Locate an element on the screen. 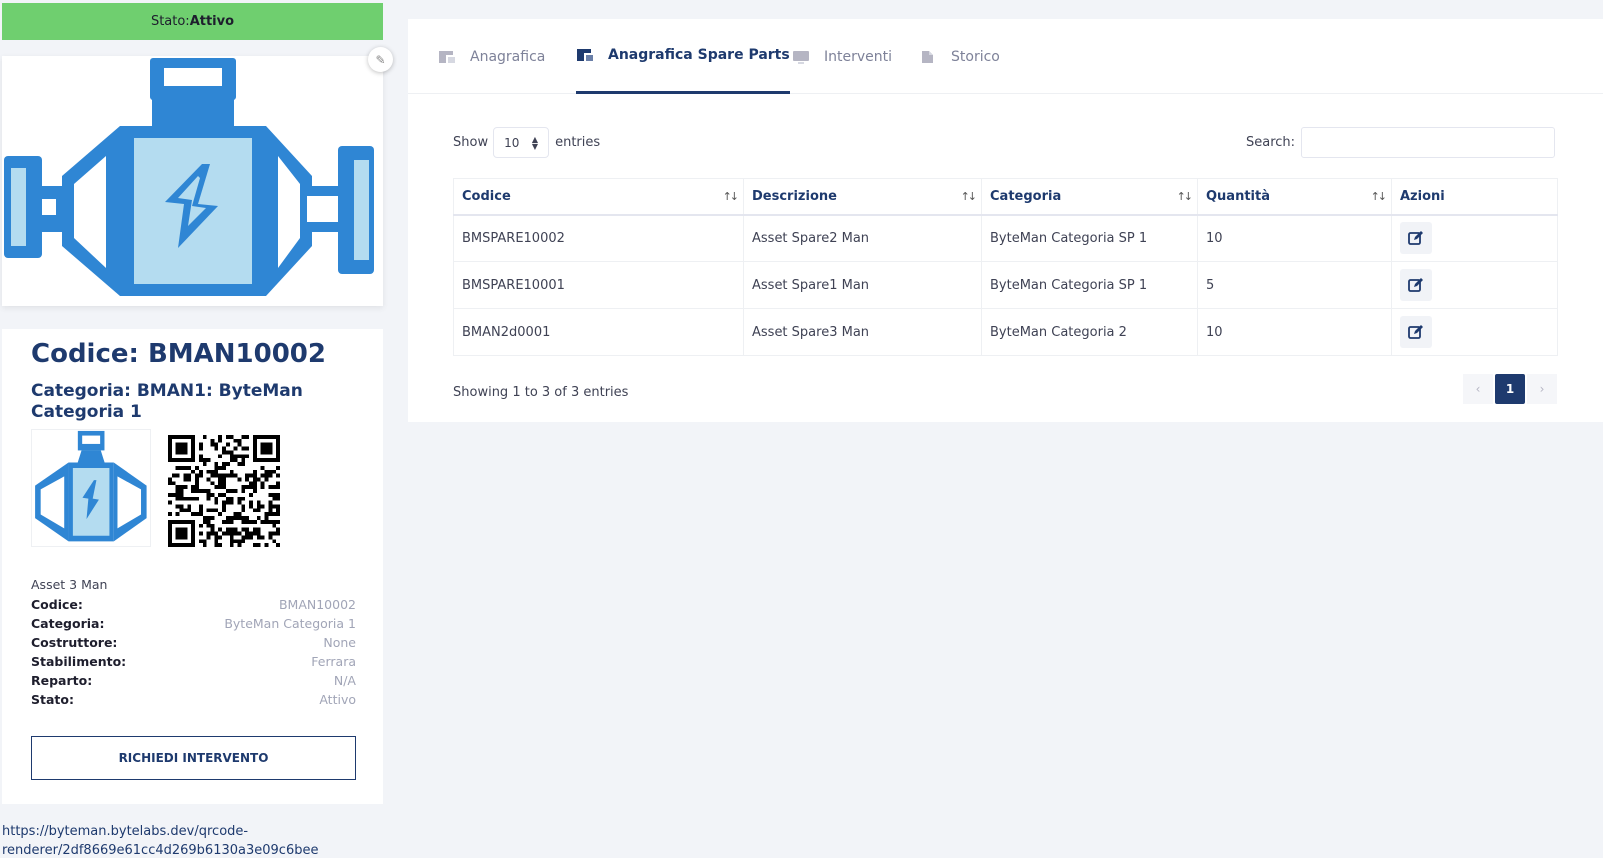 The image size is (1603, 858). status-label: Stato: is located at coordinates (170, 21).